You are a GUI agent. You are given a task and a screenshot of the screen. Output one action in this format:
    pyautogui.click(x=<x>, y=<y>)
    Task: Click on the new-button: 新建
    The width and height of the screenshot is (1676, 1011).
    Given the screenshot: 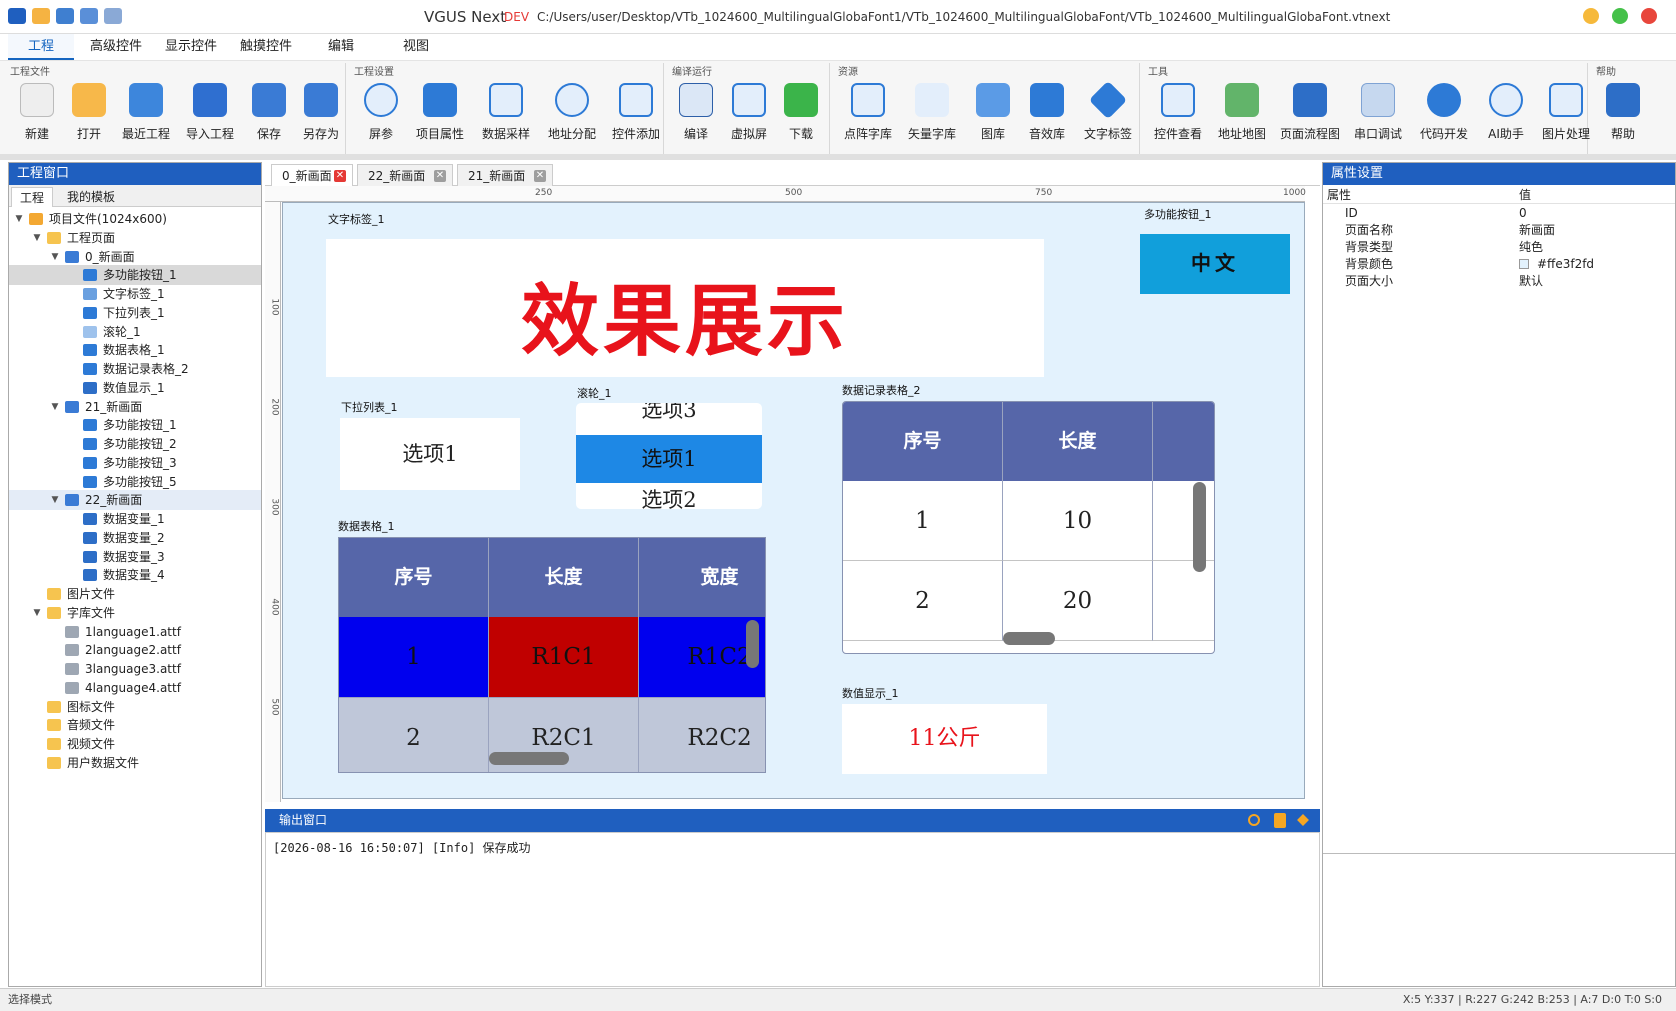 What is the action you would take?
    pyautogui.click(x=37, y=115)
    